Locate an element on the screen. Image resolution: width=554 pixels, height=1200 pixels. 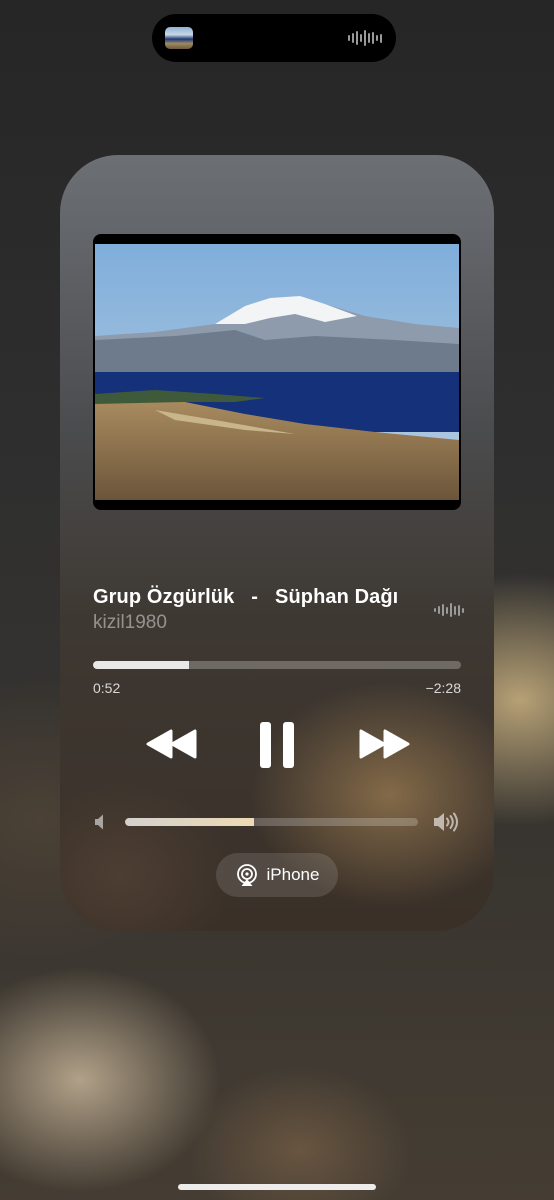
output-device-label: iPhone is located at coordinates (293, 874).